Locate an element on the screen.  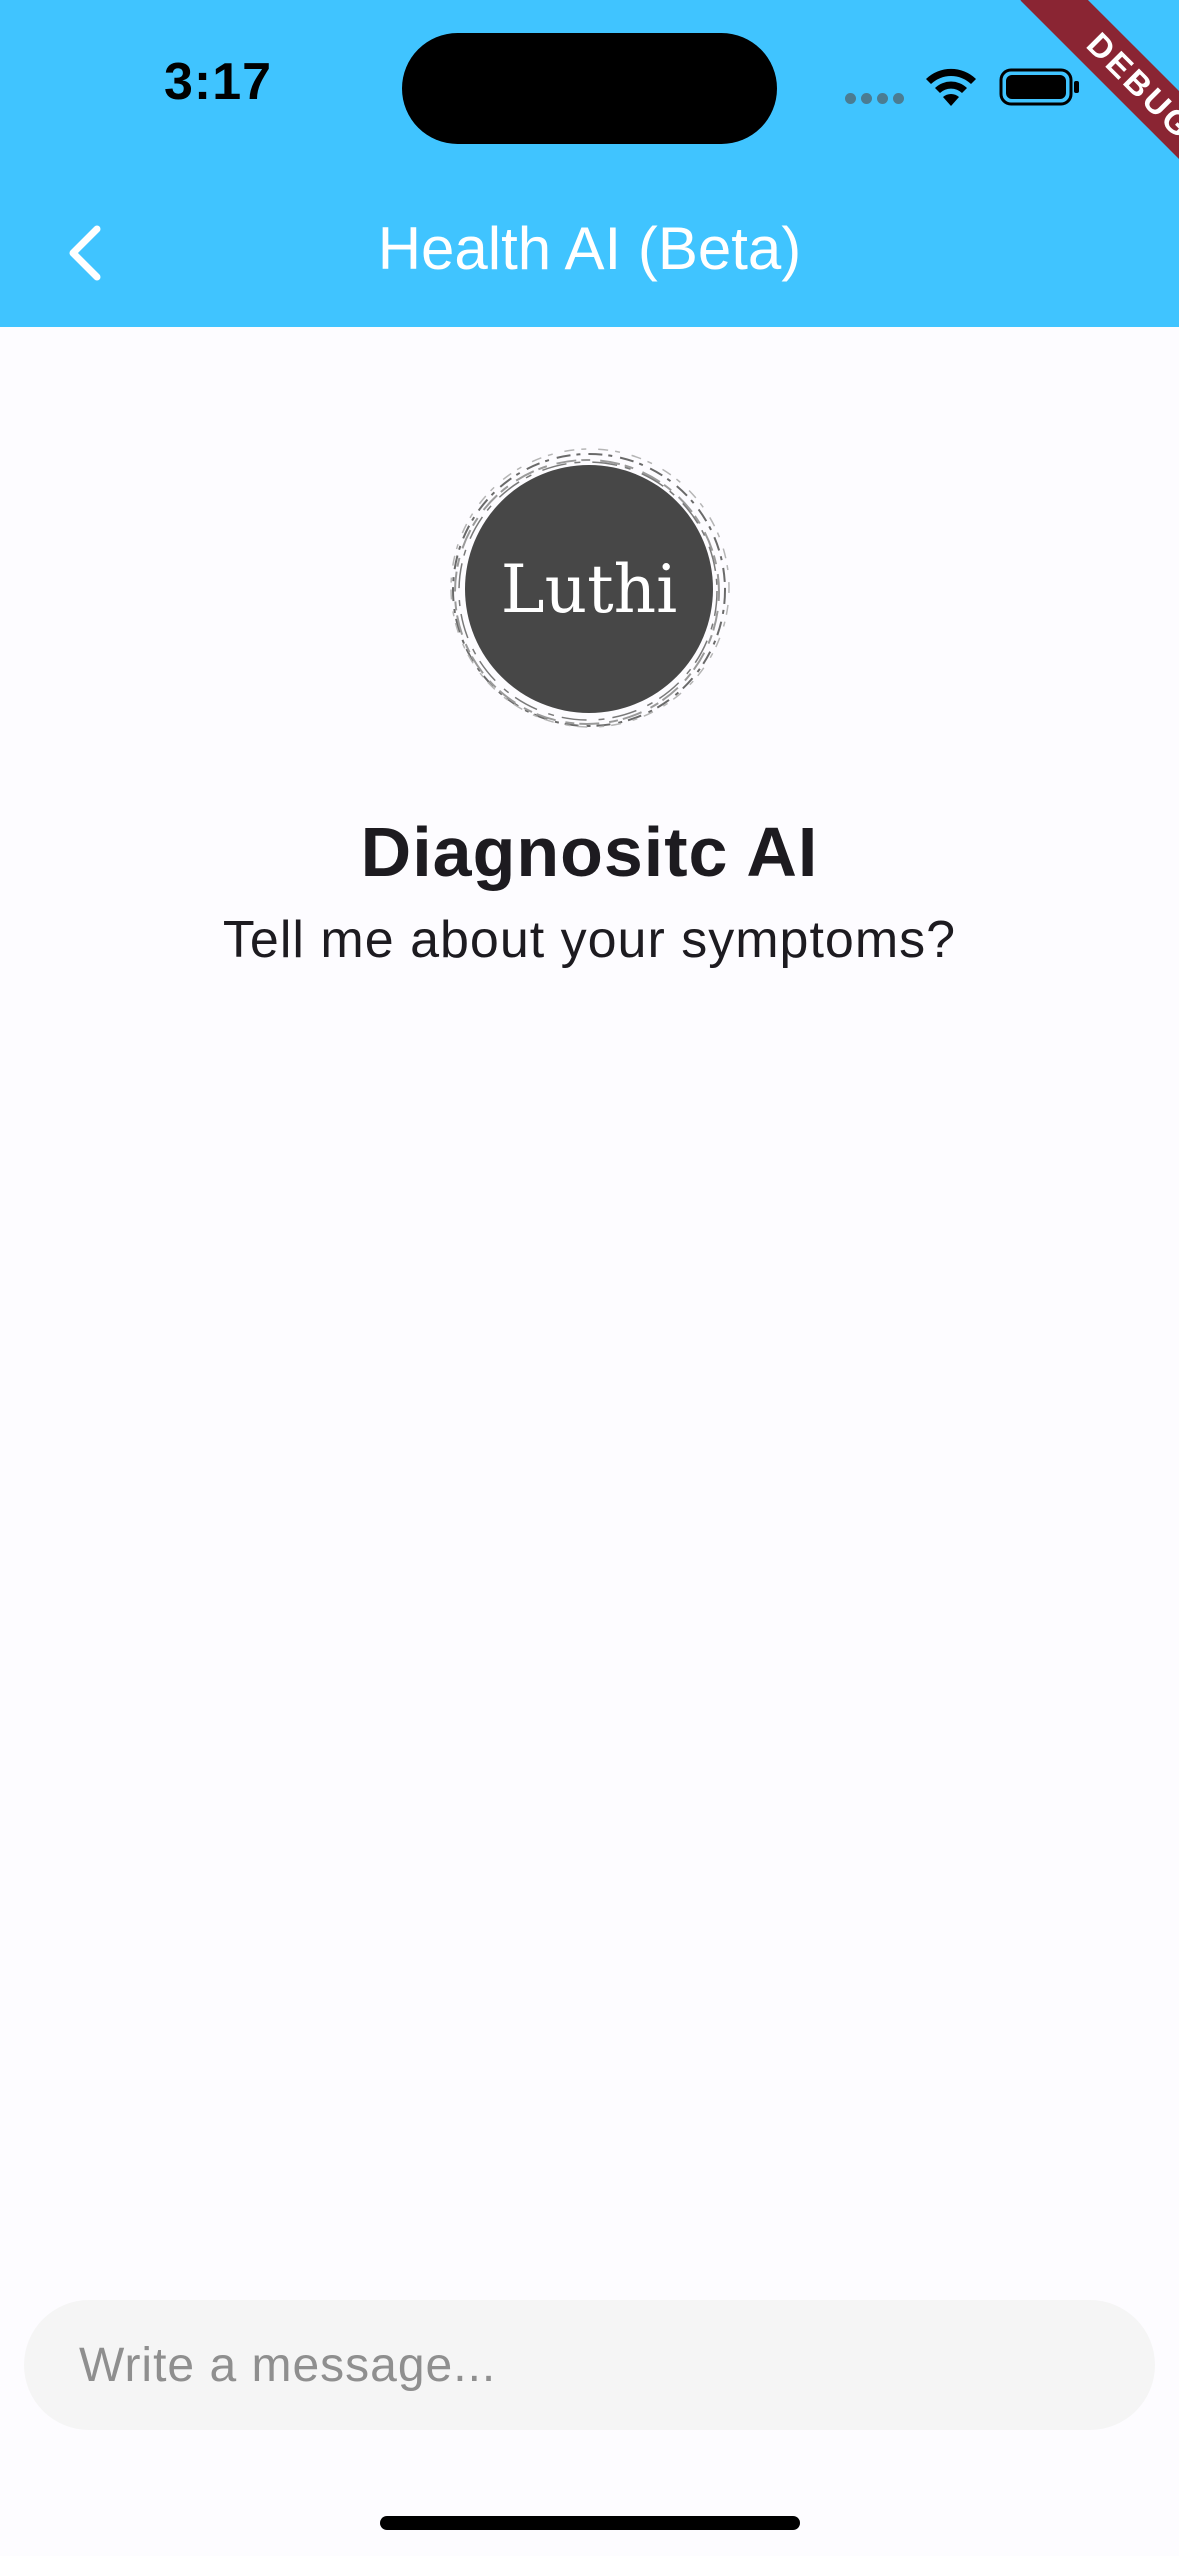
avatar-circle: Luthi is located at coordinates (589, 589).